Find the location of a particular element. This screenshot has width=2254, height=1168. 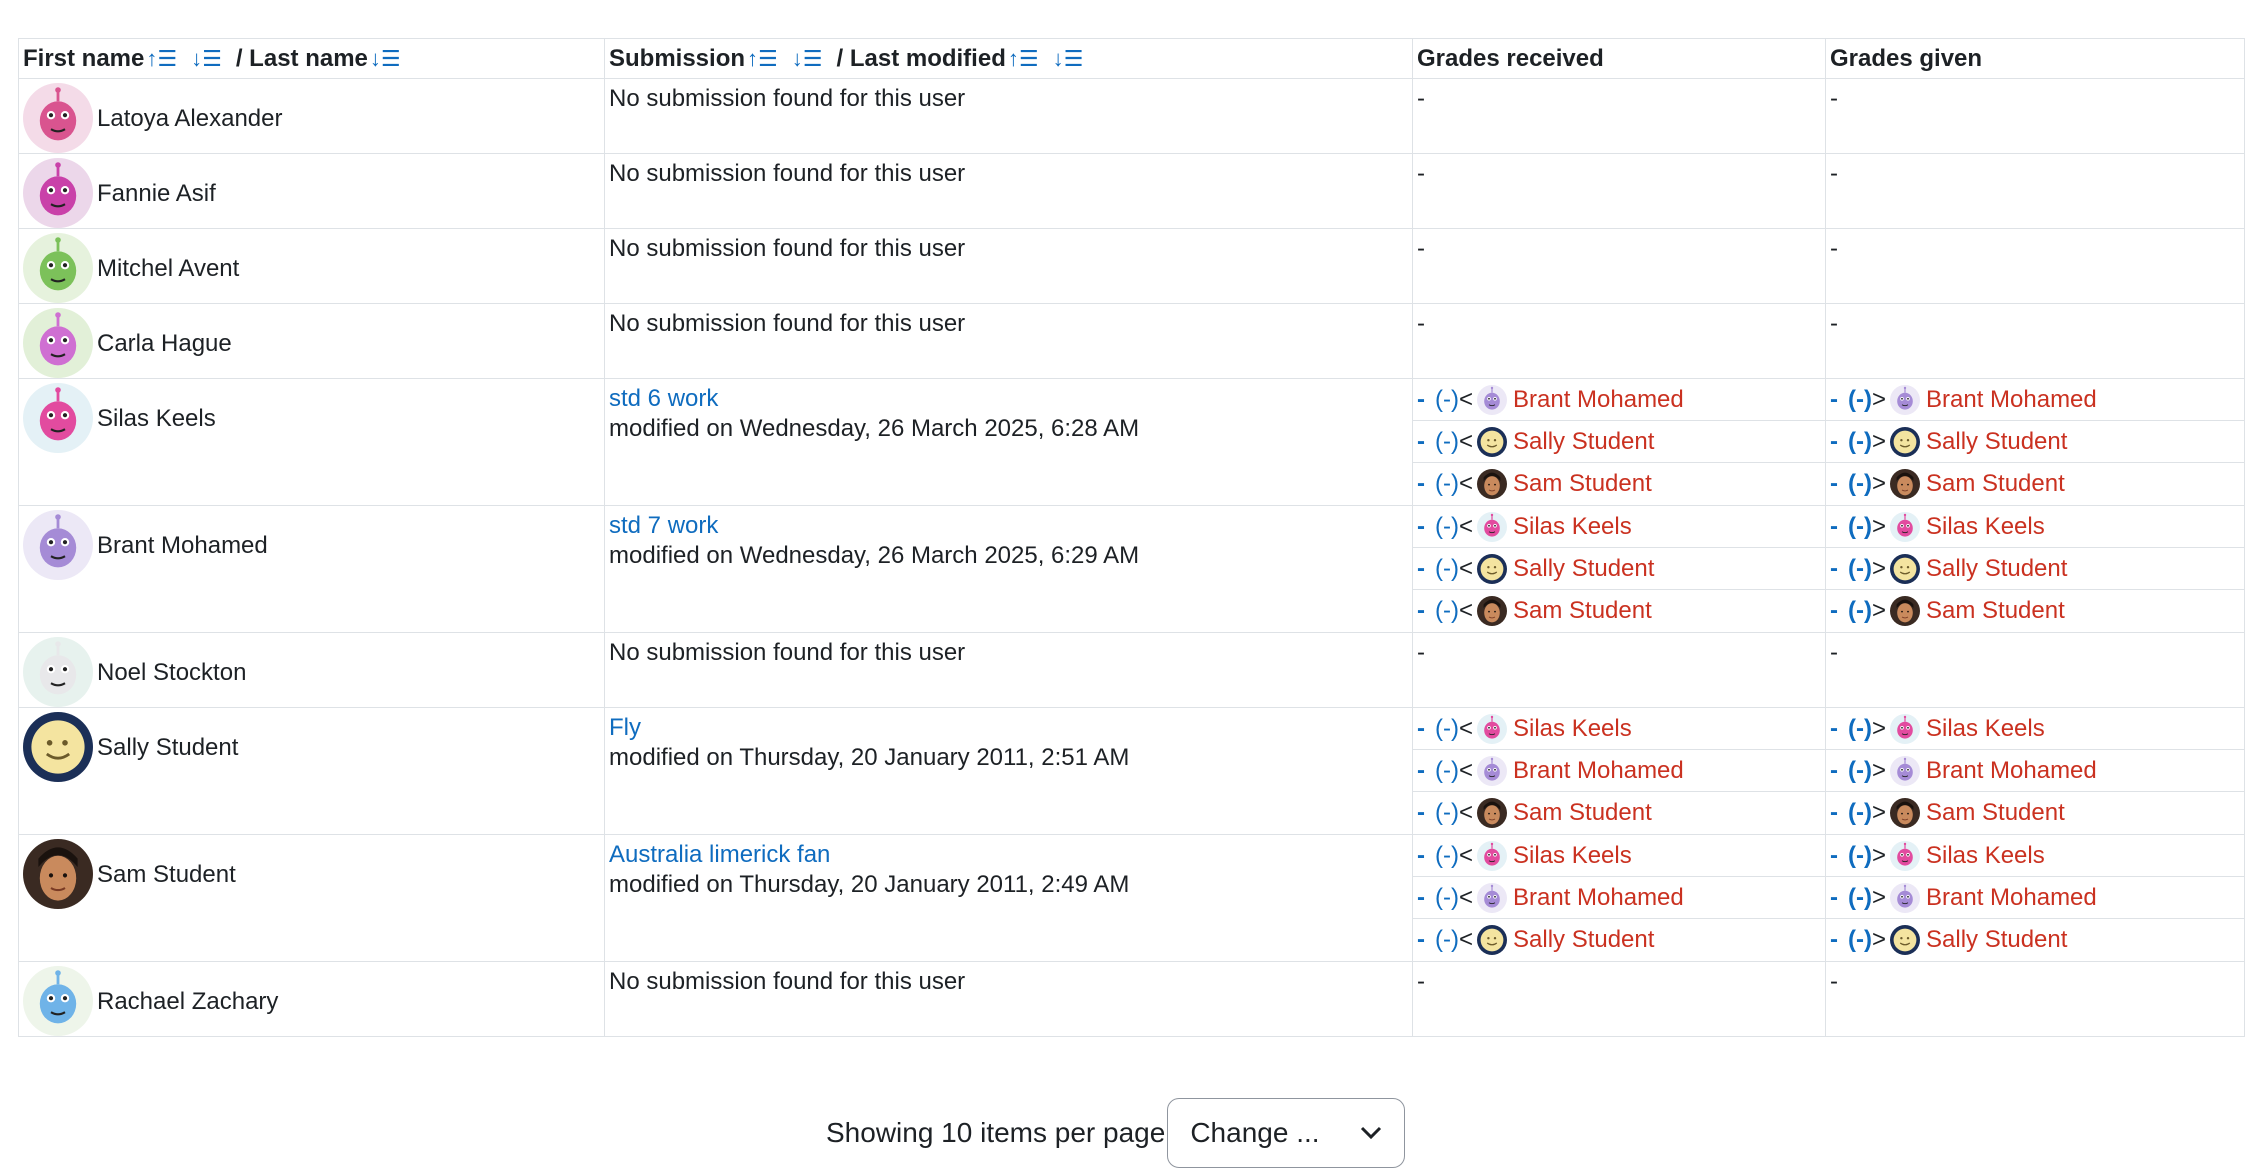

sort-desc-submission-icon: ↓☰ is located at coordinates (807, 58).